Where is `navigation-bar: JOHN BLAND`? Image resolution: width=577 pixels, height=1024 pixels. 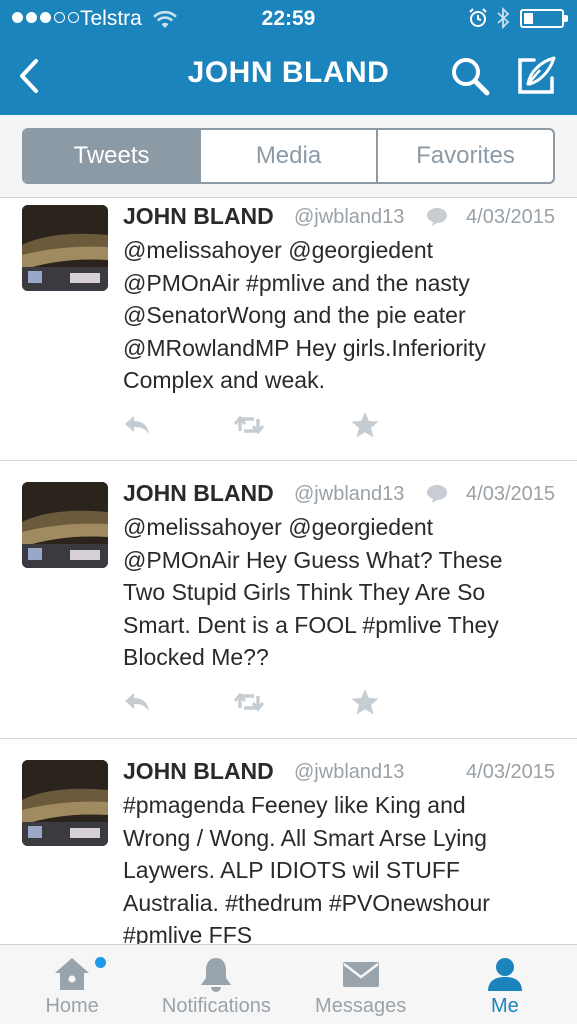 navigation-bar: JOHN BLAND is located at coordinates (288, 76).